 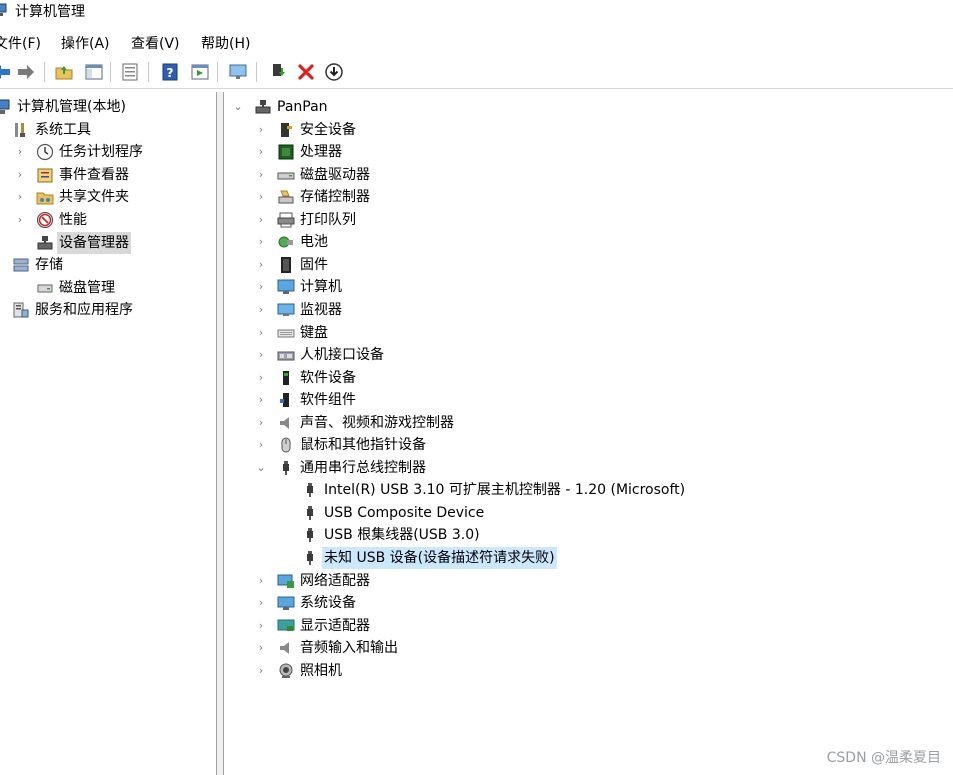 What do you see at coordinates (588, 152) in the screenshot?
I see `device-category: › 处理器` at bounding box center [588, 152].